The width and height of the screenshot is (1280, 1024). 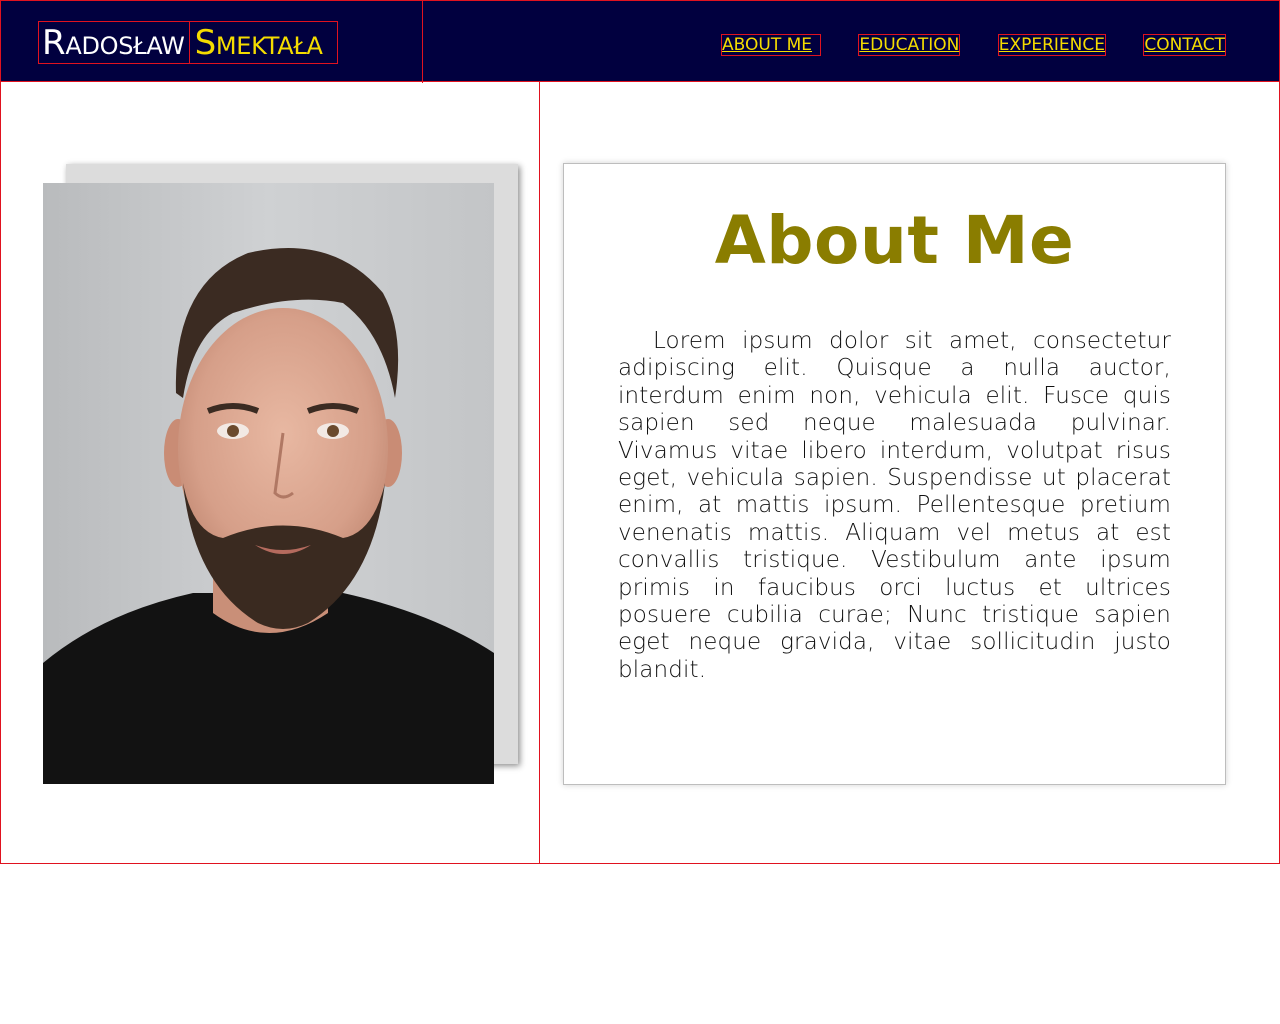 I want to click on nav-link-experience: EXPERIENCE, so click(x=1051, y=45).